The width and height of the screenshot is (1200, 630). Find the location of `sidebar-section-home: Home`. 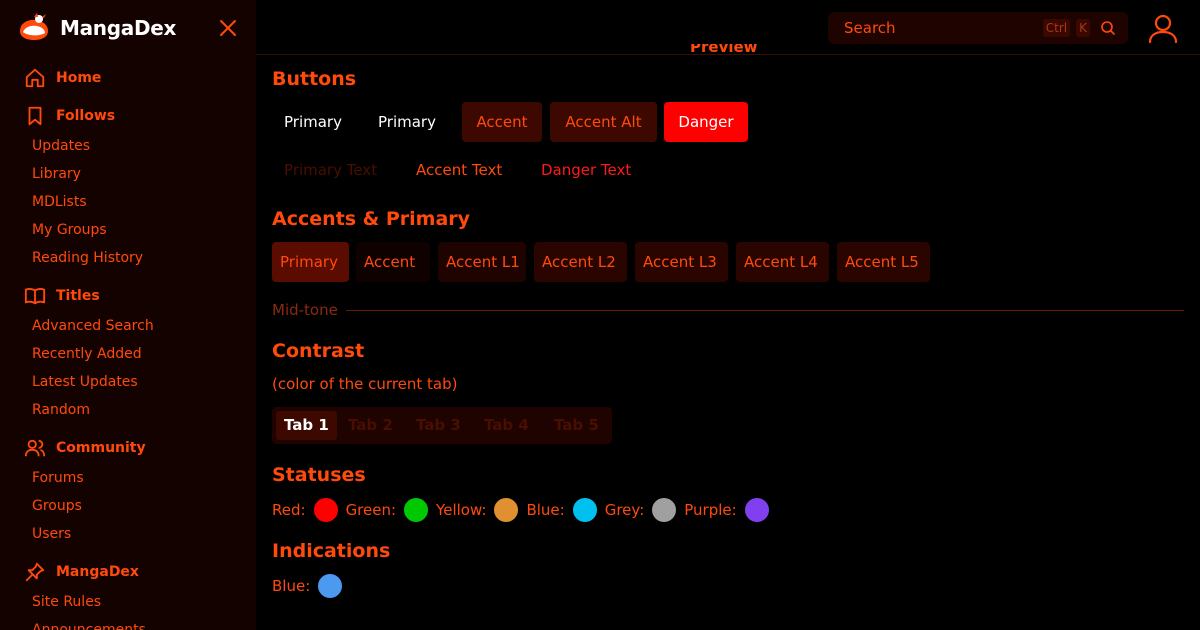

sidebar-section-home: Home is located at coordinates (62, 78).